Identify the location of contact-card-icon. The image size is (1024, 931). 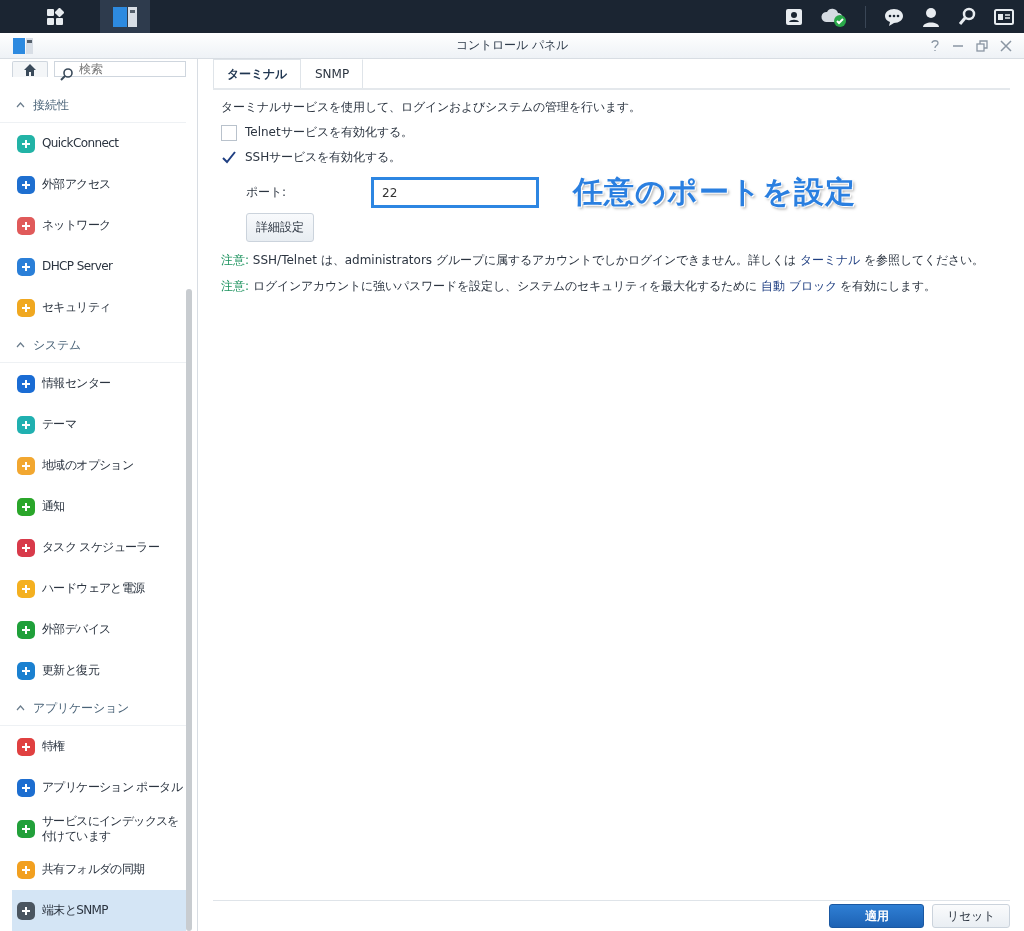
(794, 16).